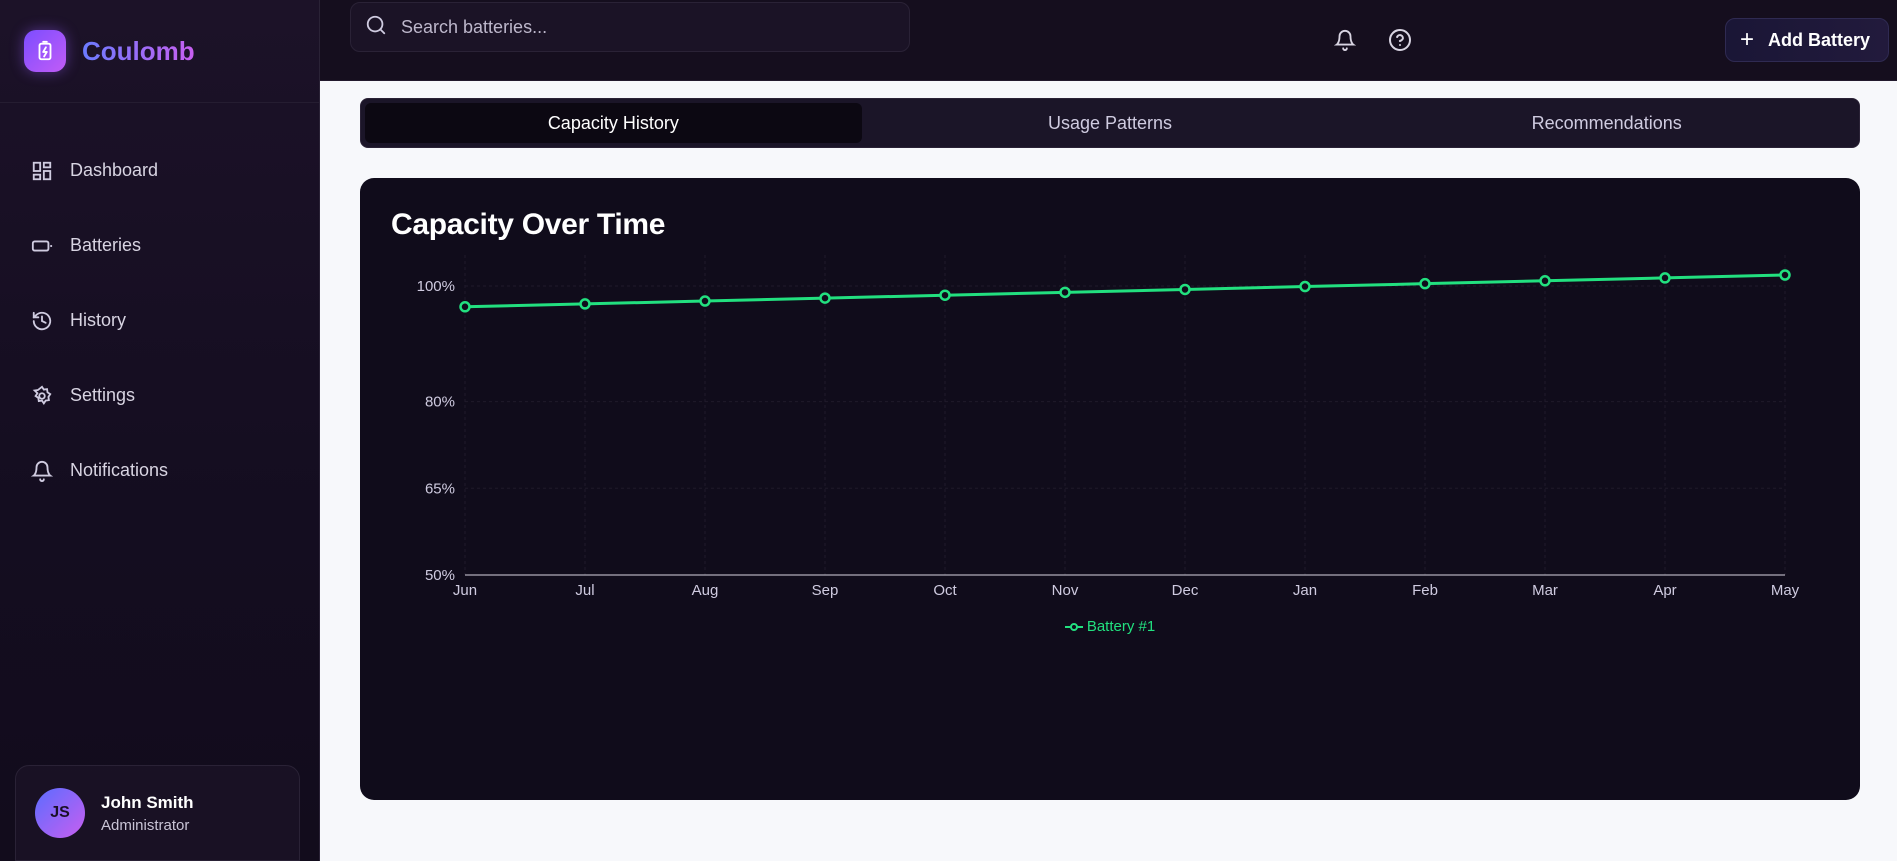  I want to click on y-tick-label: 65%, so click(440, 488).